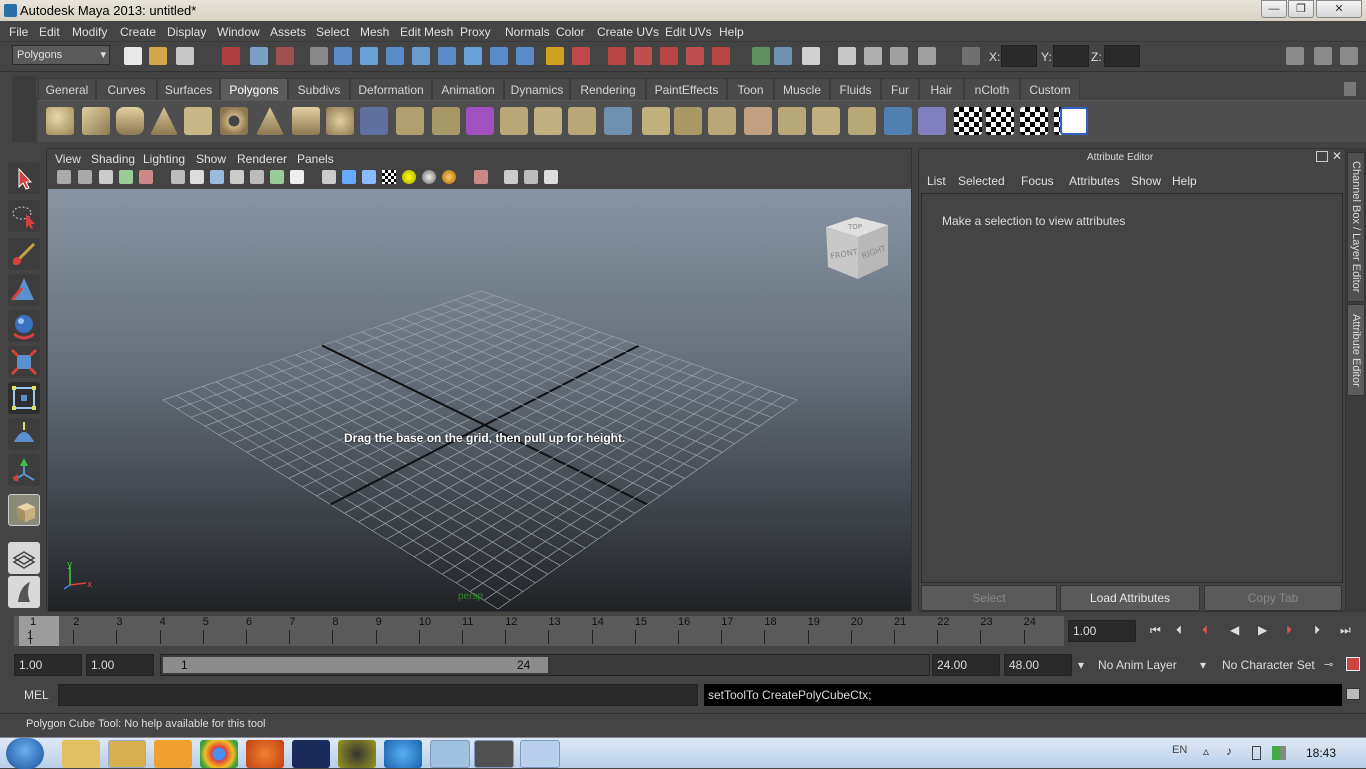 Image resolution: width=1366 pixels, height=769 pixels. What do you see at coordinates (270, 121) in the screenshot?
I see `poly-pyramid-icon` at bounding box center [270, 121].